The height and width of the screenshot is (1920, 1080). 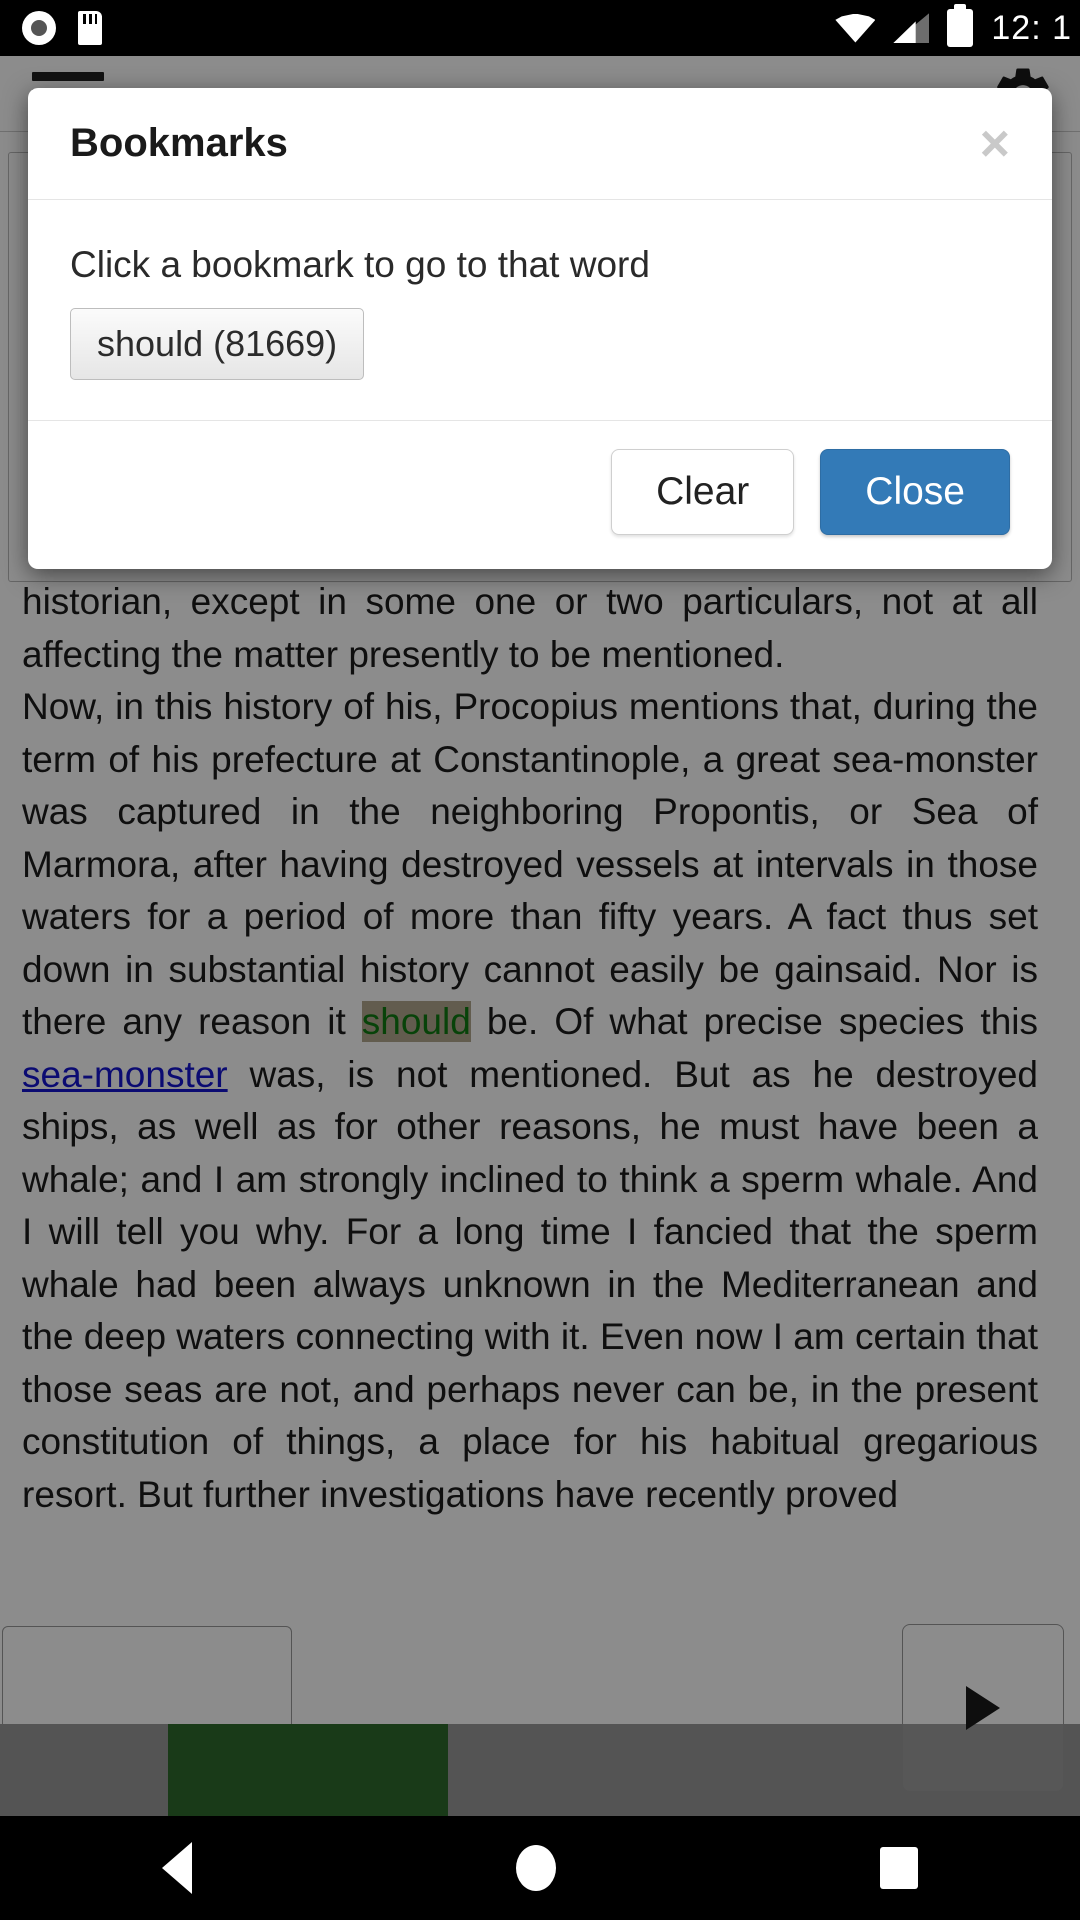 I want to click on clear-button: Clear, so click(x=703, y=492).